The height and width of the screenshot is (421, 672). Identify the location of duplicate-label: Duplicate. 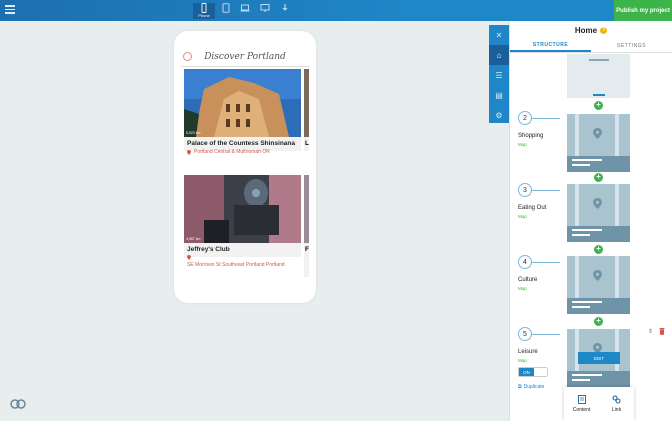
(534, 387).